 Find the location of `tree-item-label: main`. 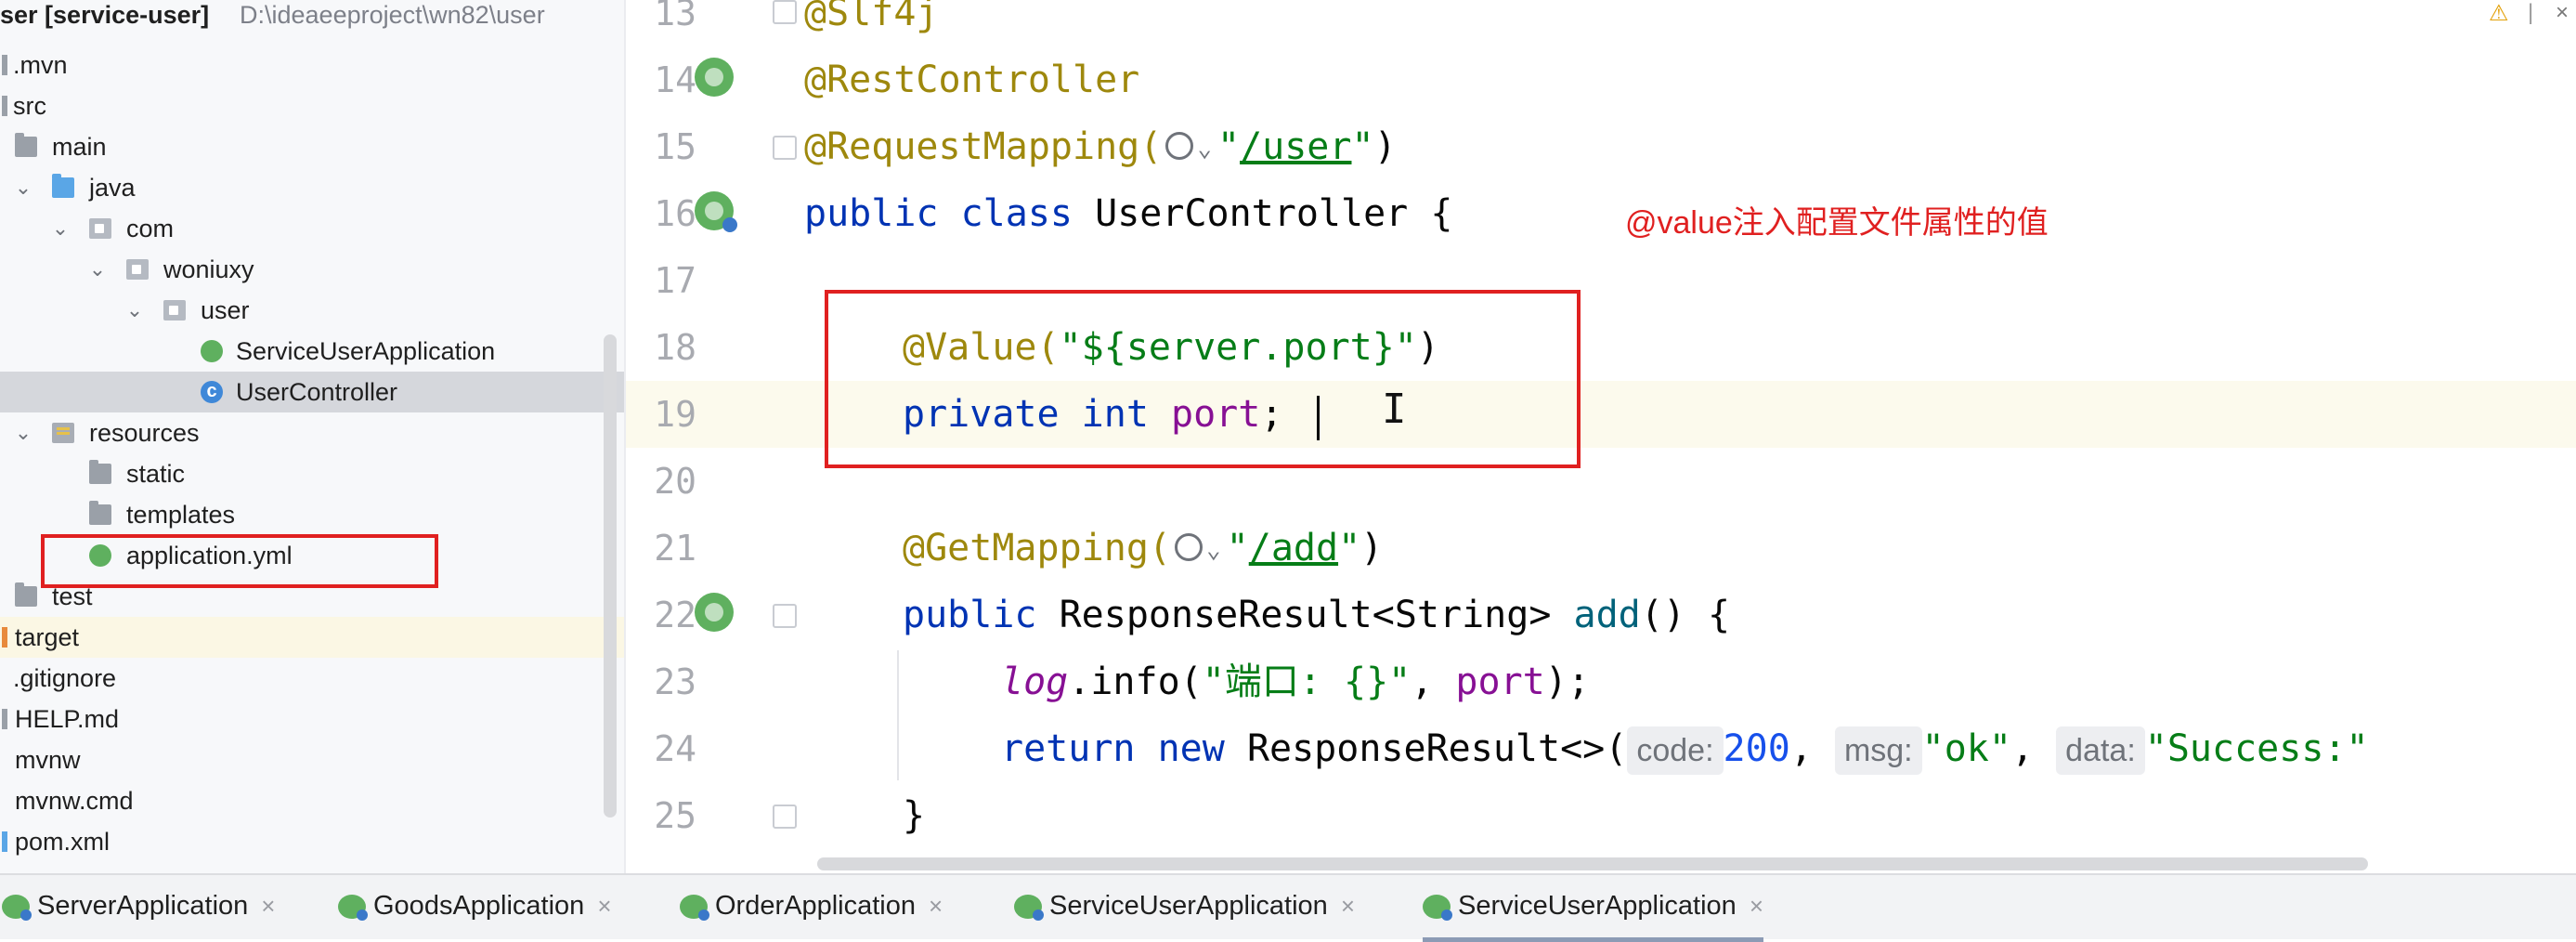

tree-item-label: main is located at coordinates (79, 147).